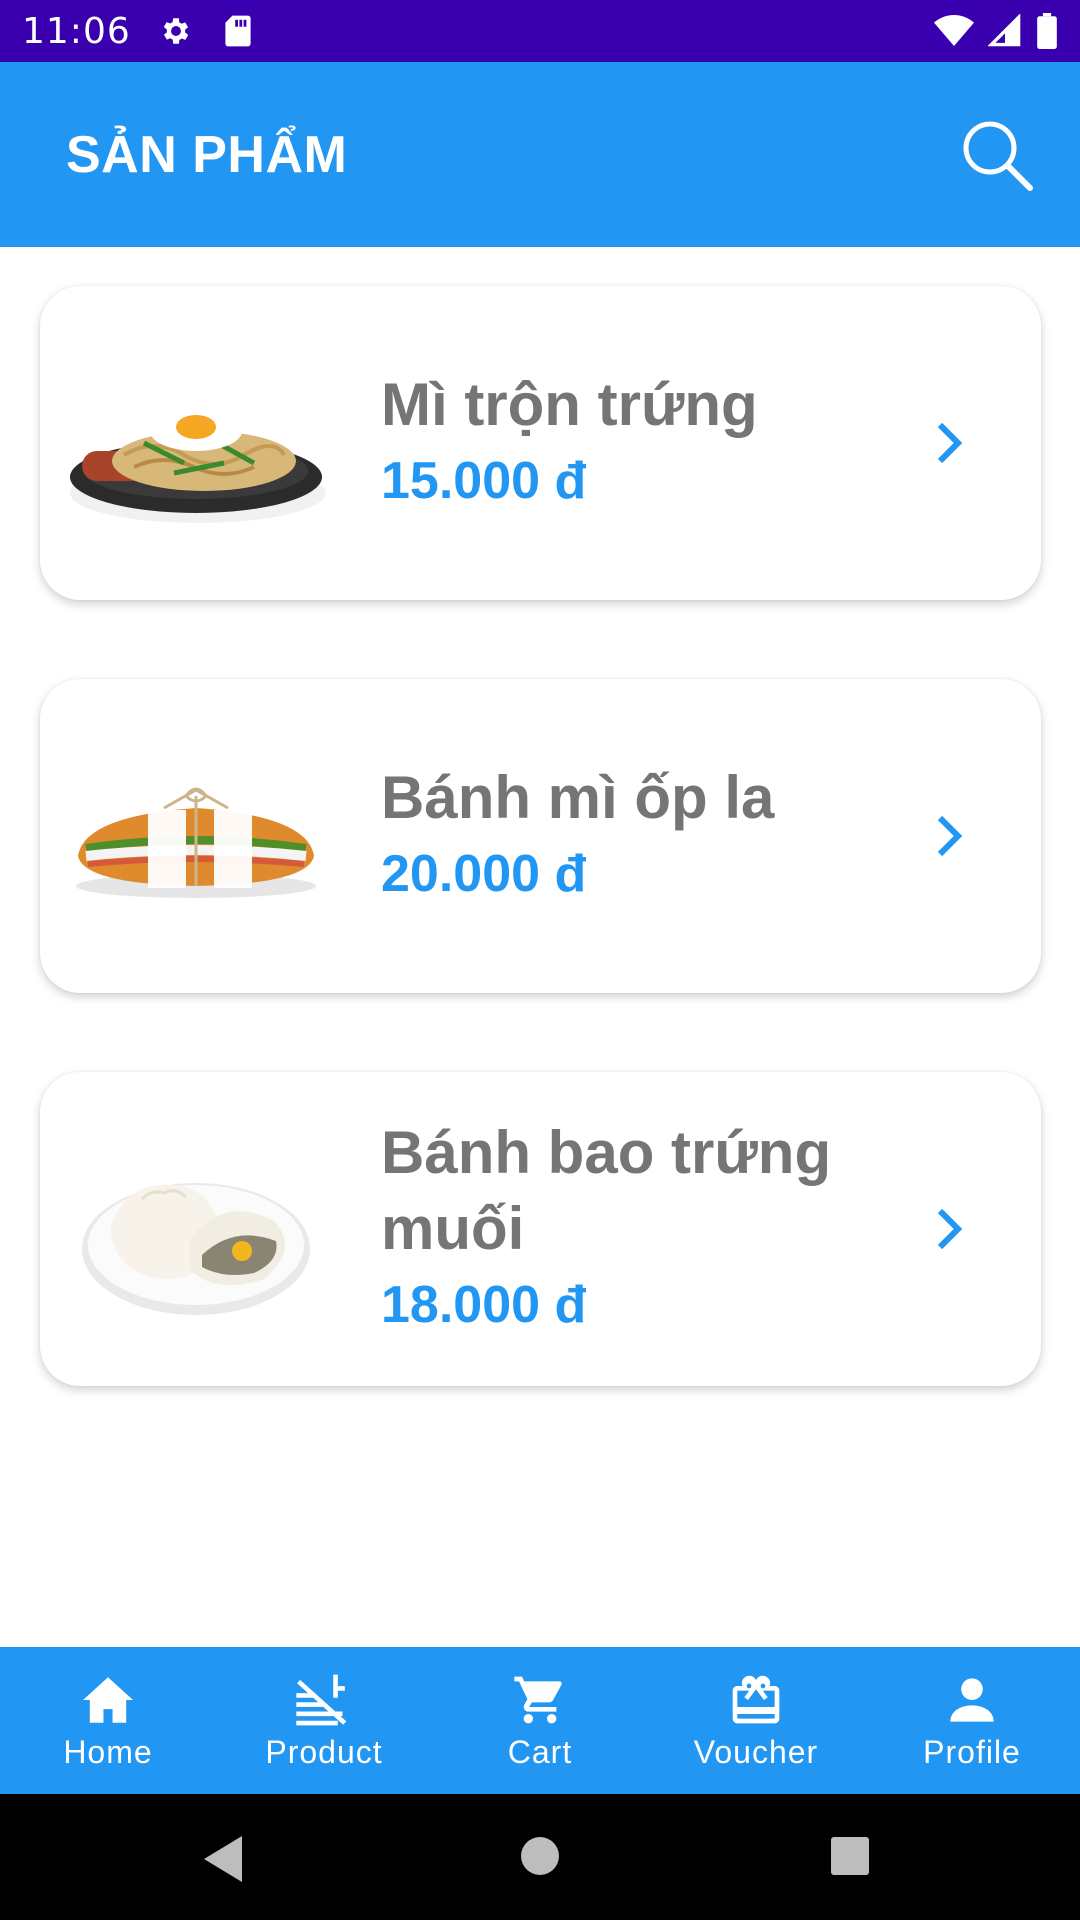  I want to click on nav-item-profile: Profile, so click(972, 1720).